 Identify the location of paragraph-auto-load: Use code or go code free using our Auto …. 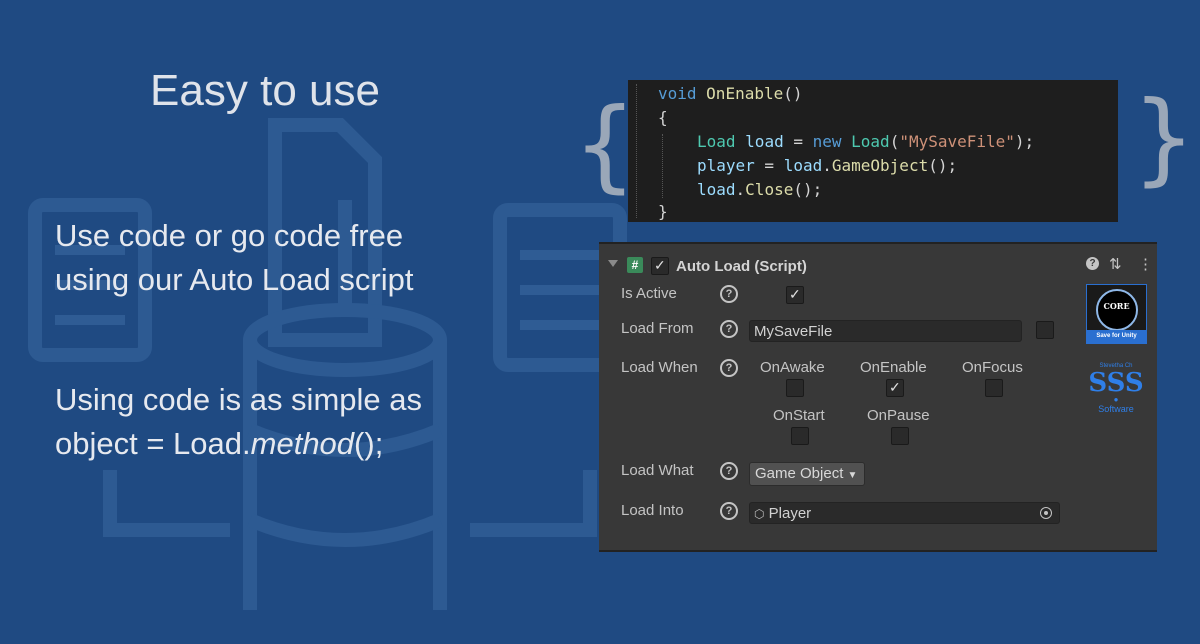
(234, 258).